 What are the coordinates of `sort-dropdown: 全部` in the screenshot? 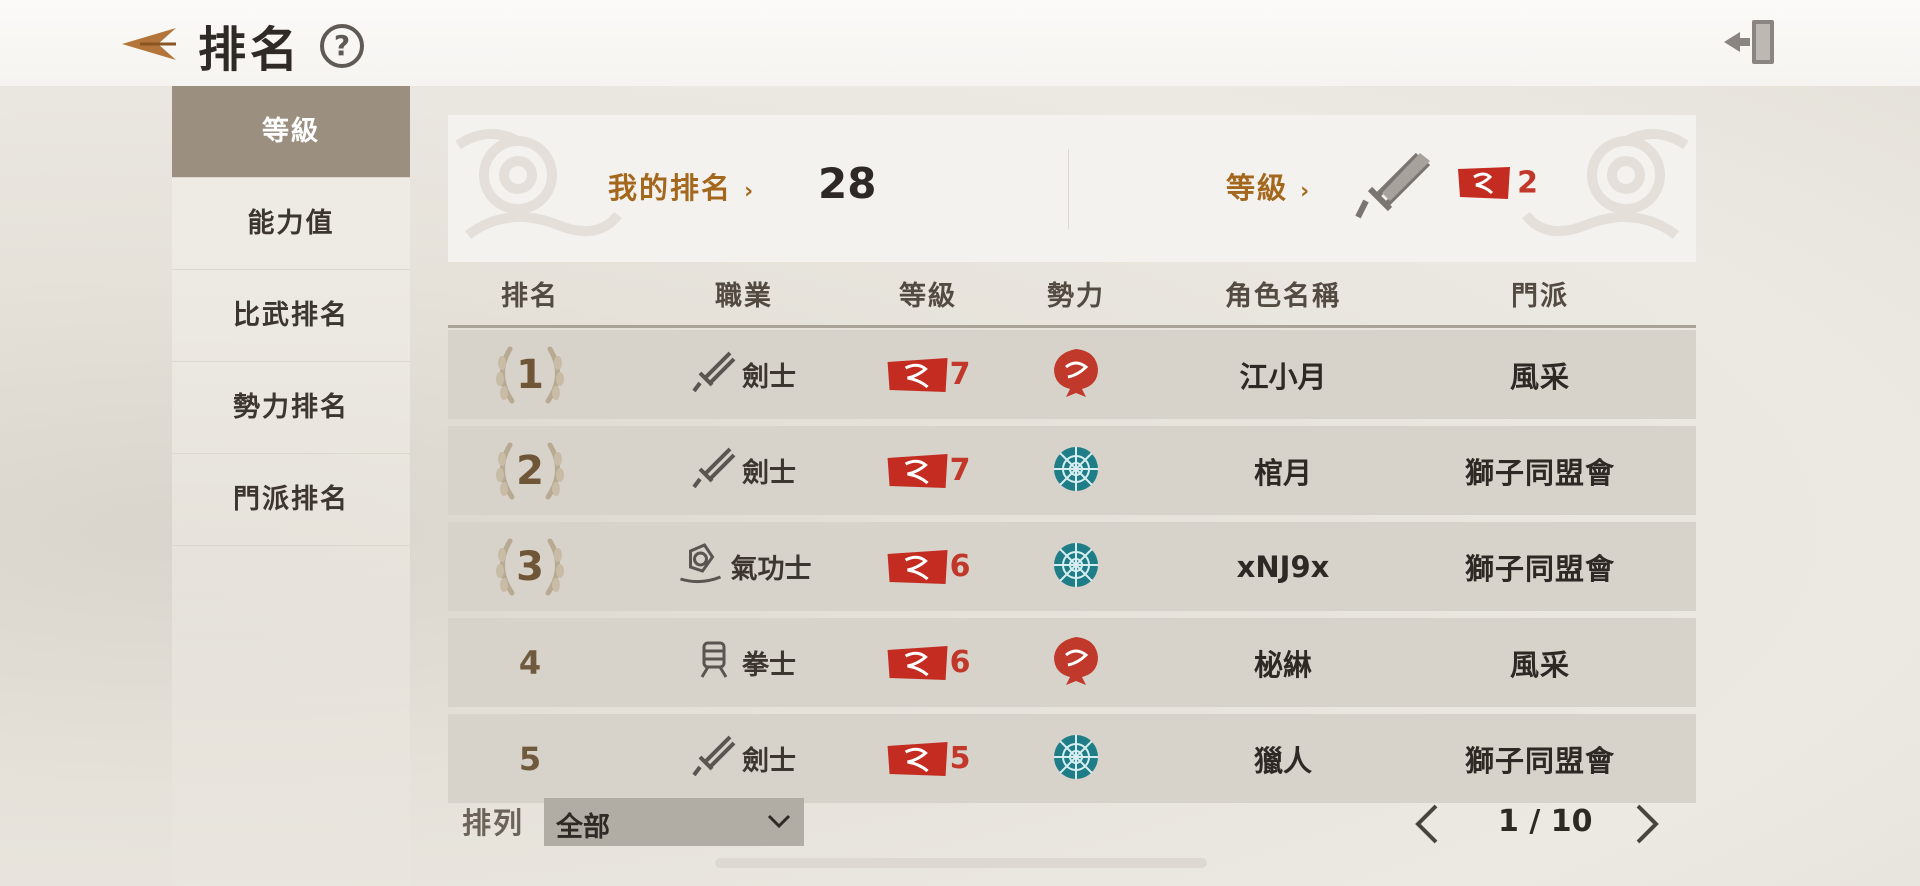 It's located at (674, 822).